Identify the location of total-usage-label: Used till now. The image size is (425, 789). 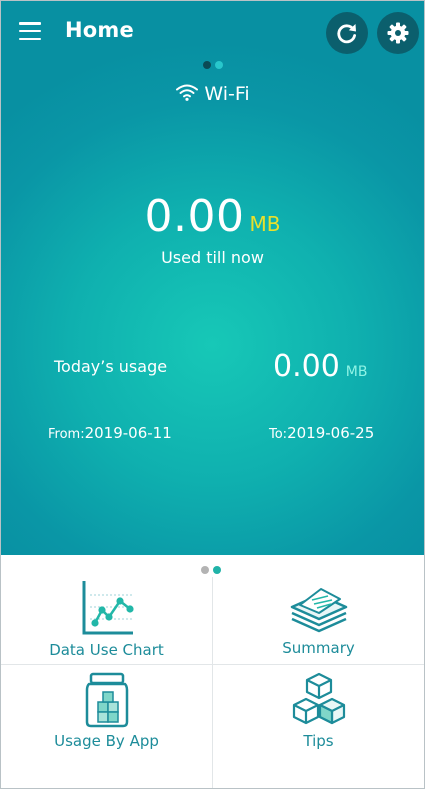
(212, 257).